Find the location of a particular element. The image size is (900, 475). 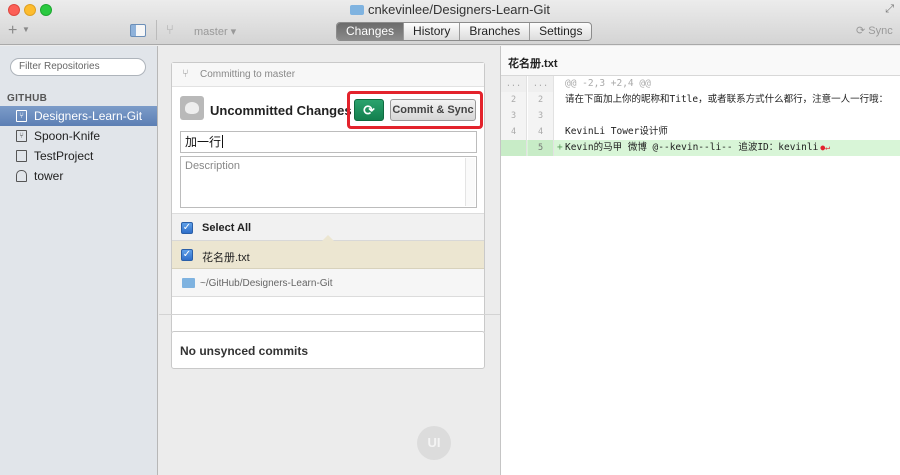

add-repository-button: + is located at coordinates (12, 31).